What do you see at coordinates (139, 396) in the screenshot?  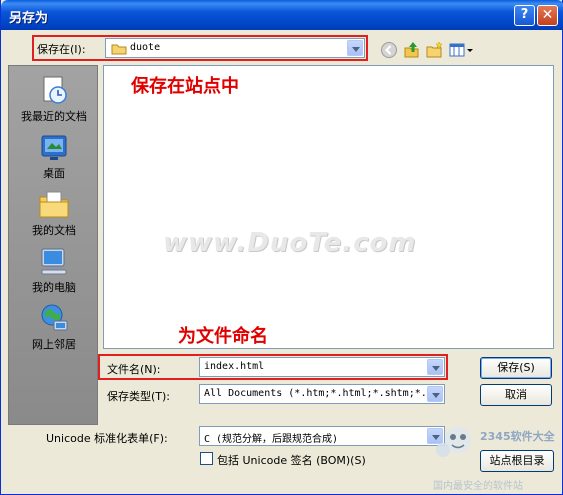 I see `filetype-label: 保存类型(T):` at bounding box center [139, 396].